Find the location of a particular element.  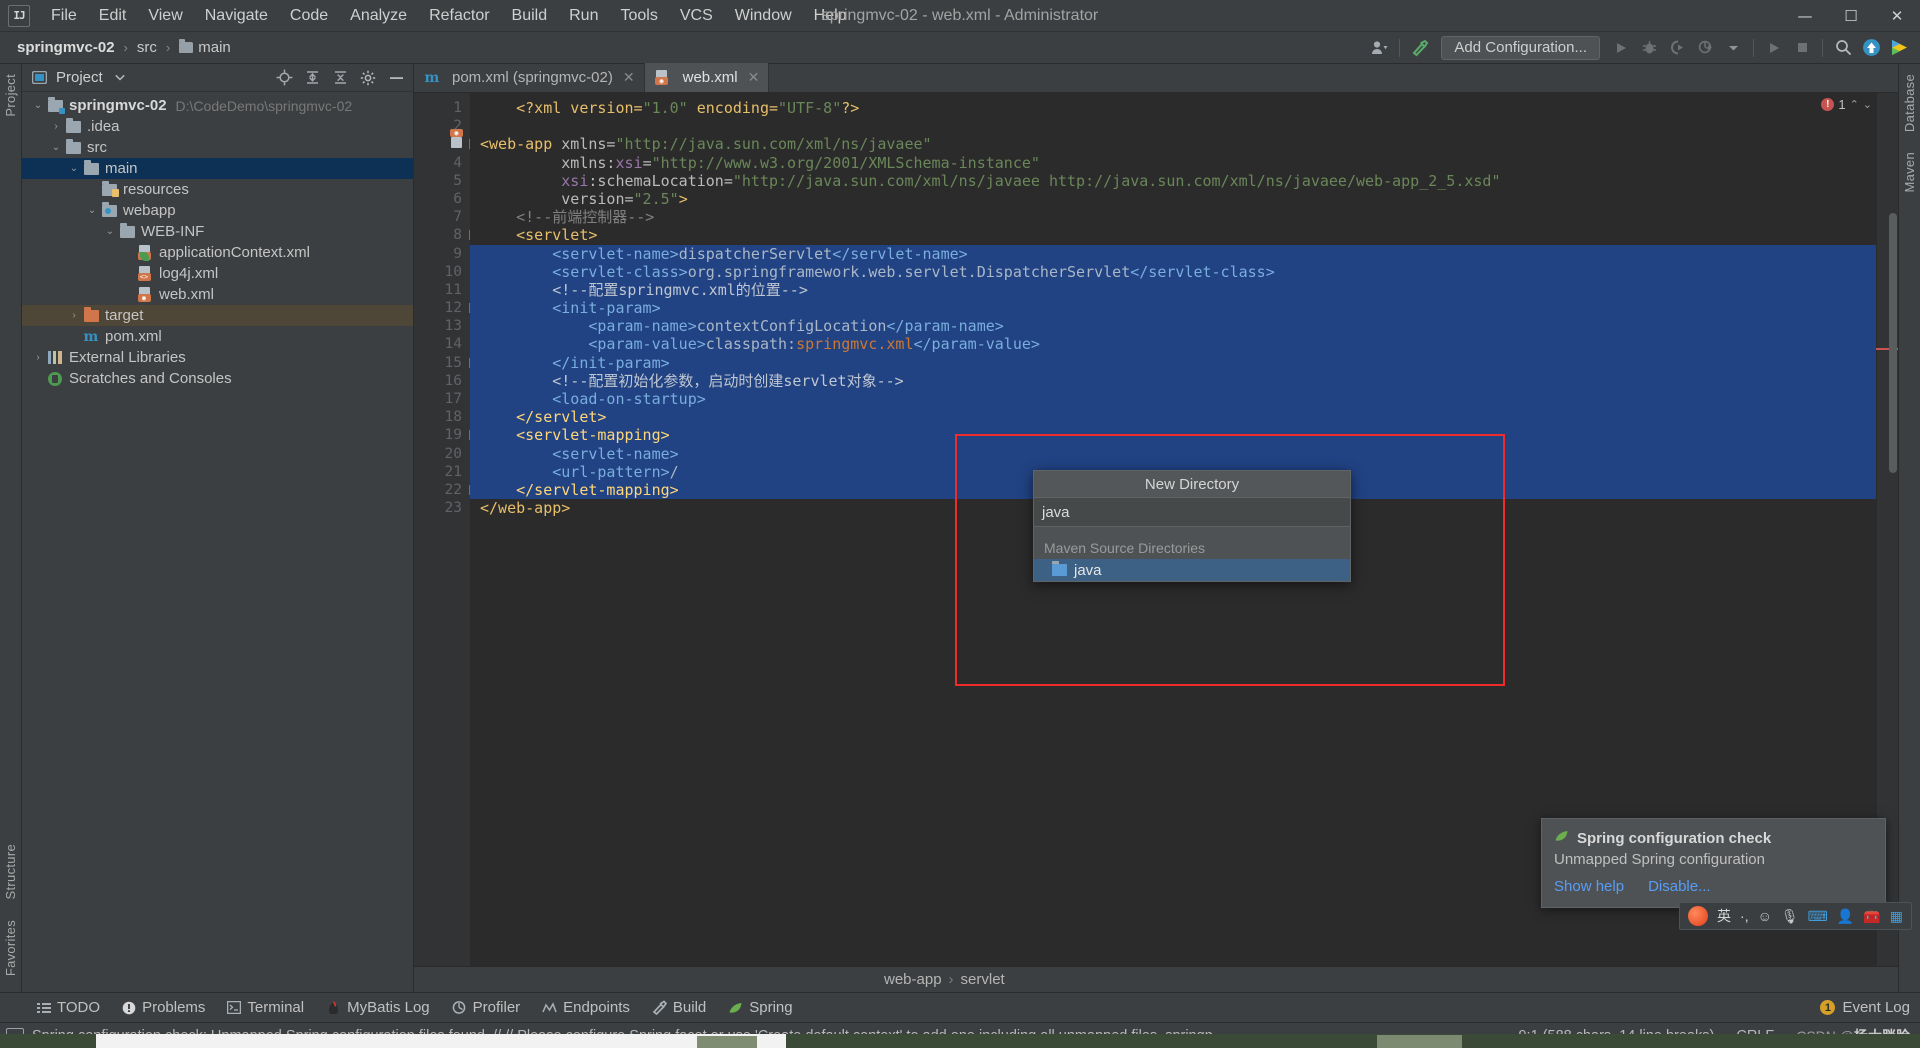

menu-item-edit: Edit is located at coordinates (113, 16).